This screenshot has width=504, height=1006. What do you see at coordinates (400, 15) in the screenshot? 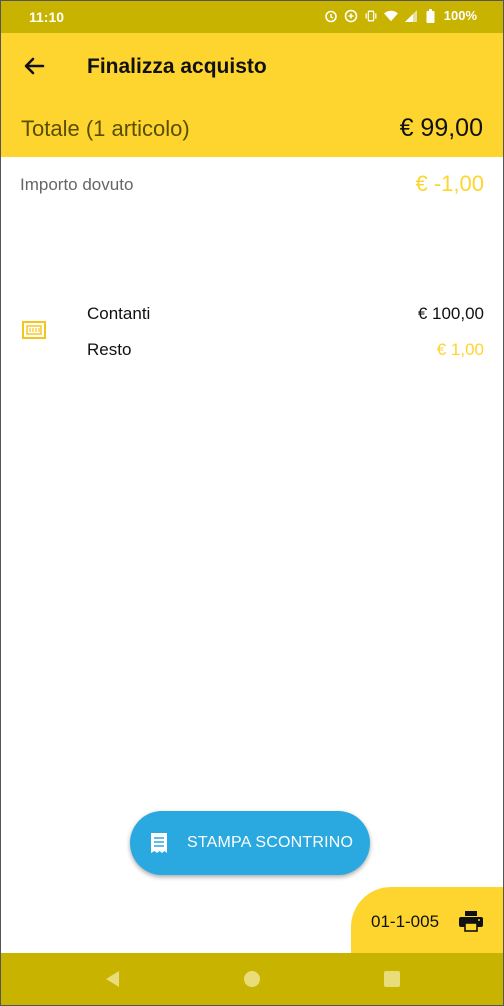
I see `status-icons: 100%` at bounding box center [400, 15].